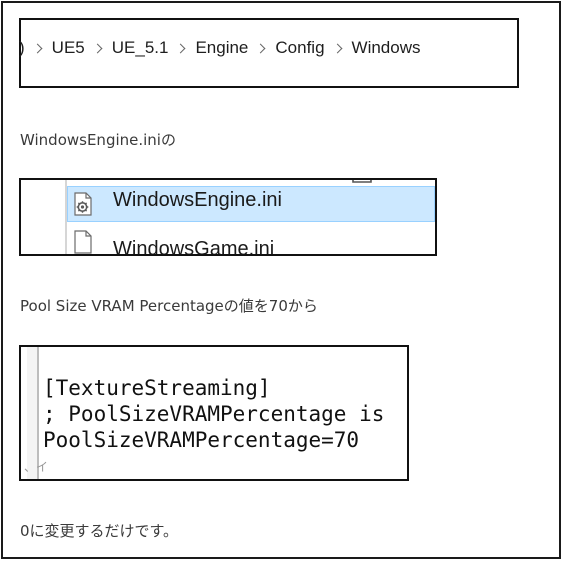 Image resolution: width=565 pixels, height=563 pixels. Describe the element at coordinates (201, 440) in the screenshot. I see `code-line-setting: PoolSizeVRAMPercentage=70` at that location.